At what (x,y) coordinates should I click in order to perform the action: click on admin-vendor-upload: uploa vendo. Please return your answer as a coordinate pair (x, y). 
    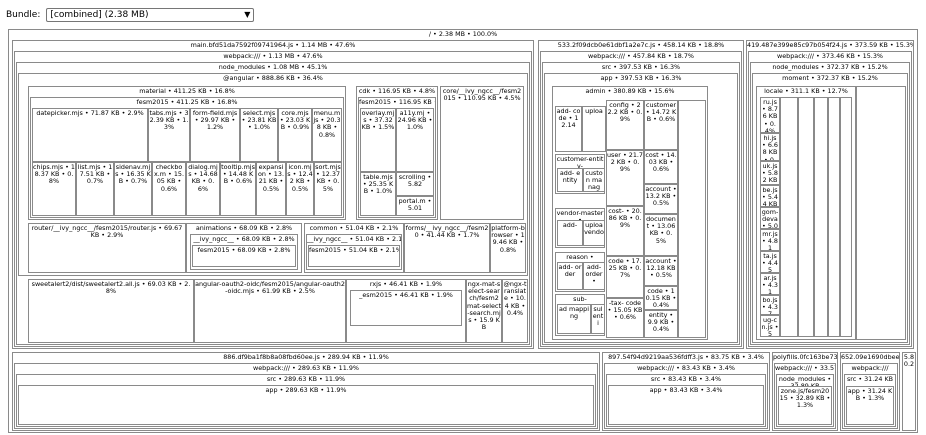
    Looking at the image, I should click on (594, 233).